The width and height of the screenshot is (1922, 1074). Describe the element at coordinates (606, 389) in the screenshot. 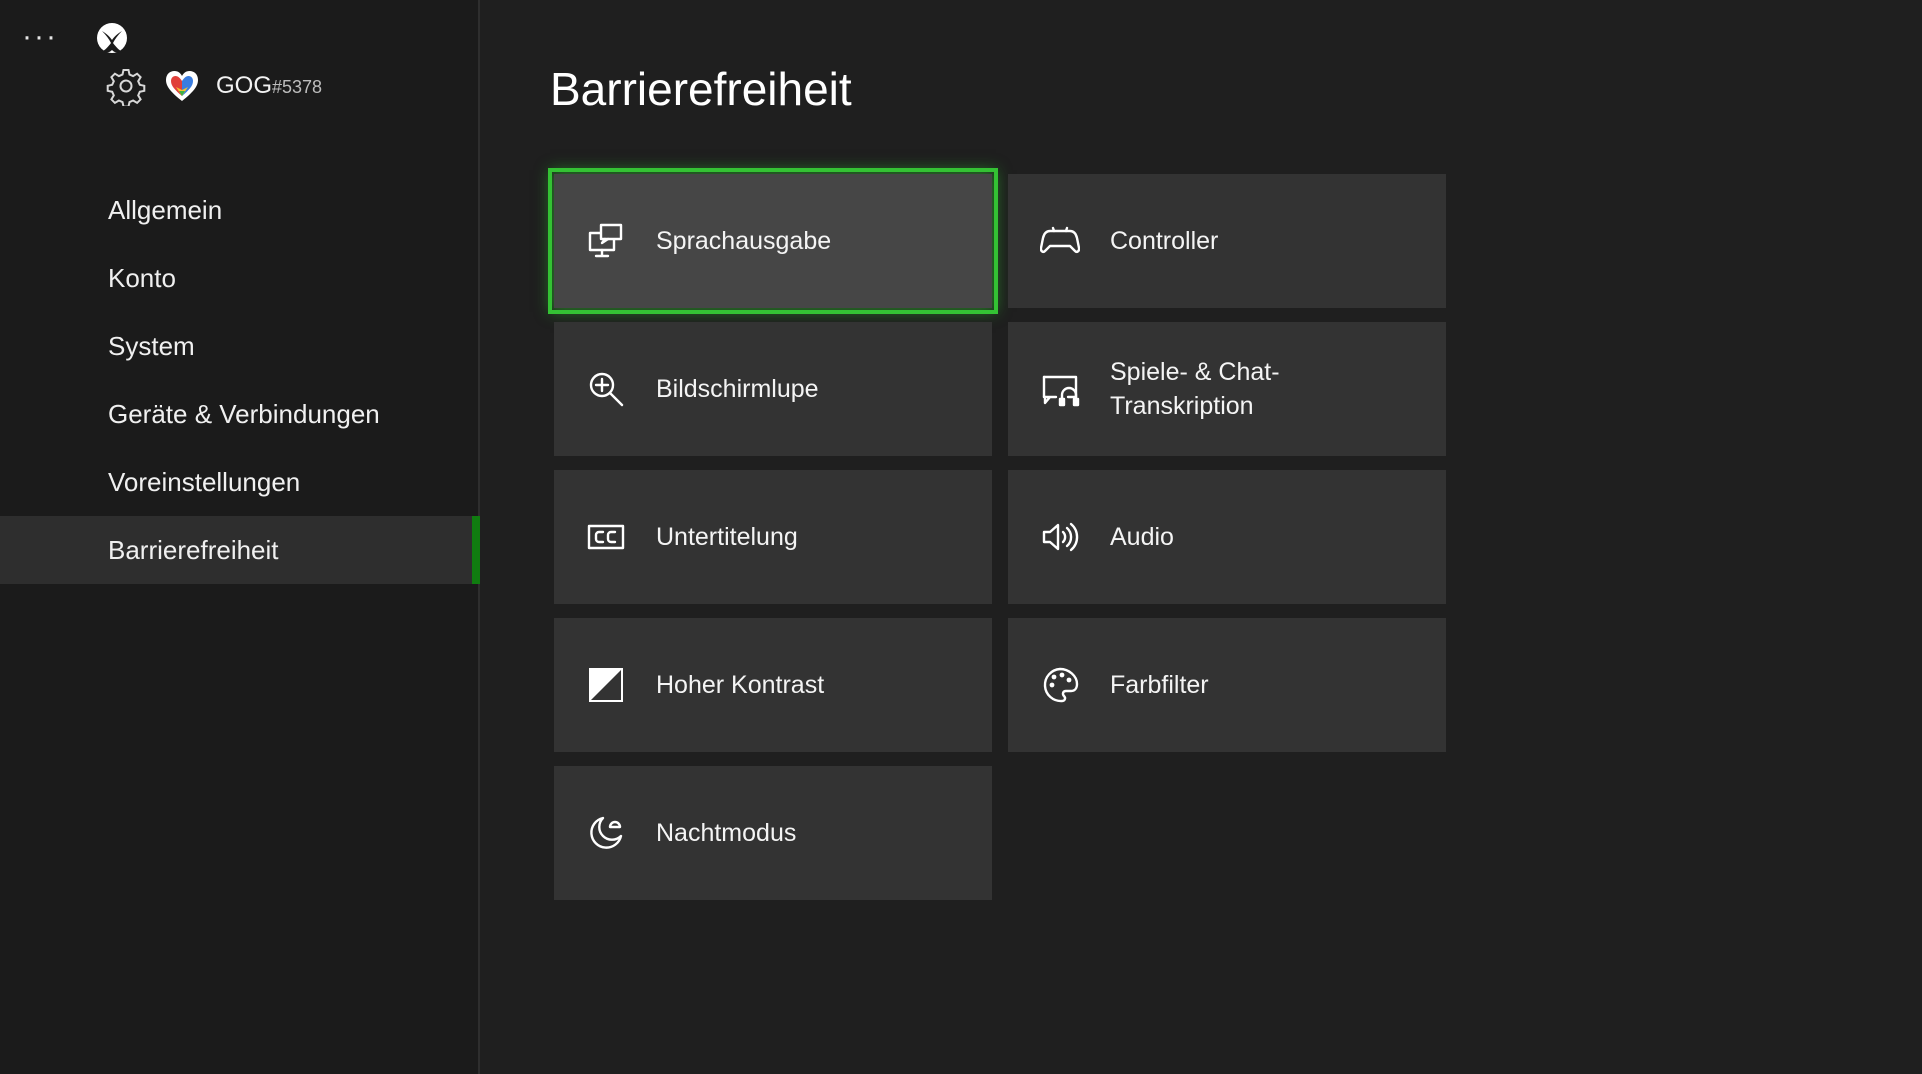

I see `magnifier-icon` at that location.